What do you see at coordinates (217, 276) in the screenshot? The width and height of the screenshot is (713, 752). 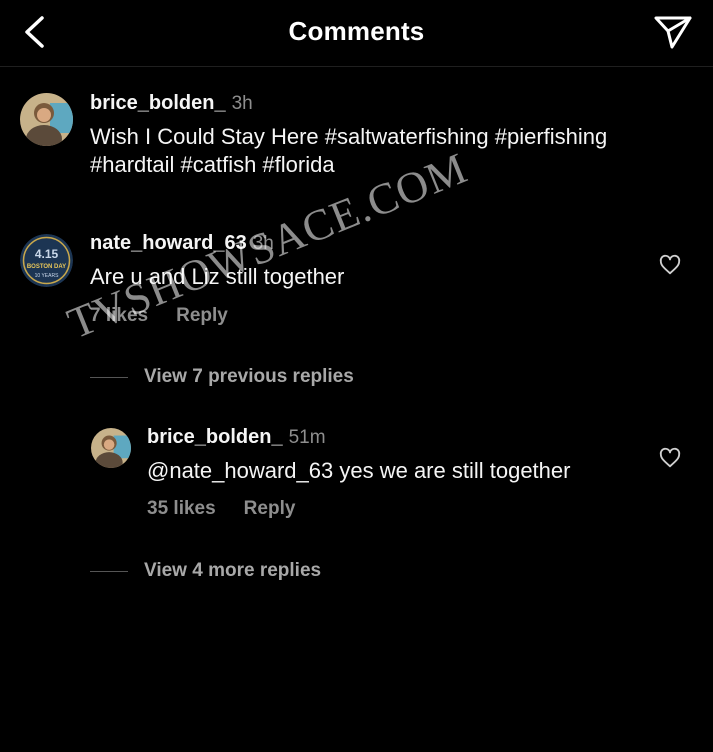 I see `comment-text: Are u and Liz still together` at bounding box center [217, 276].